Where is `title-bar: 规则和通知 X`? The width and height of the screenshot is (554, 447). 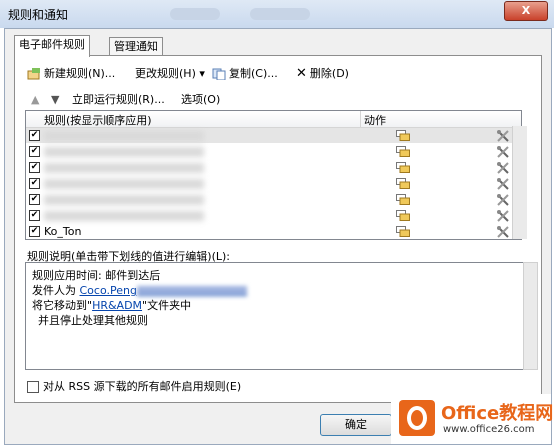 title-bar: 规则和通知 X is located at coordinates (277, 14).